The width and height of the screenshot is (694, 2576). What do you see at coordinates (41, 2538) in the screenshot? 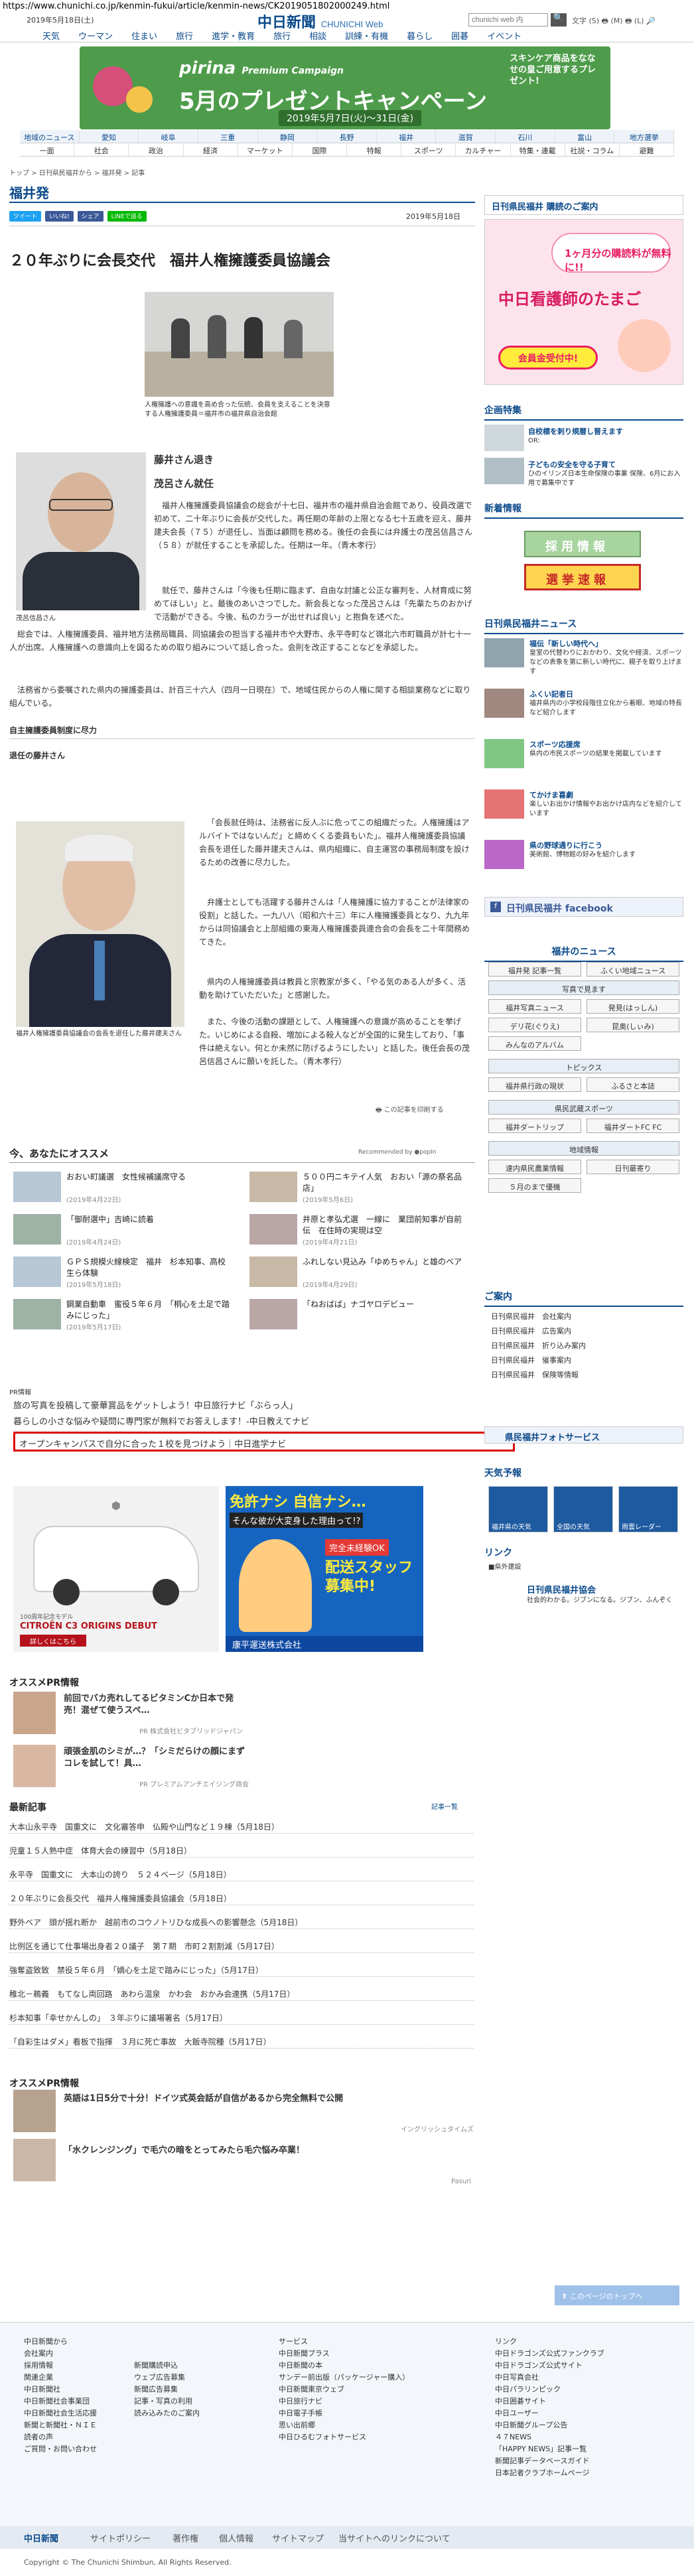
I see `footer-bar-link: 中日新聞` at bounding box center [41, 2538].